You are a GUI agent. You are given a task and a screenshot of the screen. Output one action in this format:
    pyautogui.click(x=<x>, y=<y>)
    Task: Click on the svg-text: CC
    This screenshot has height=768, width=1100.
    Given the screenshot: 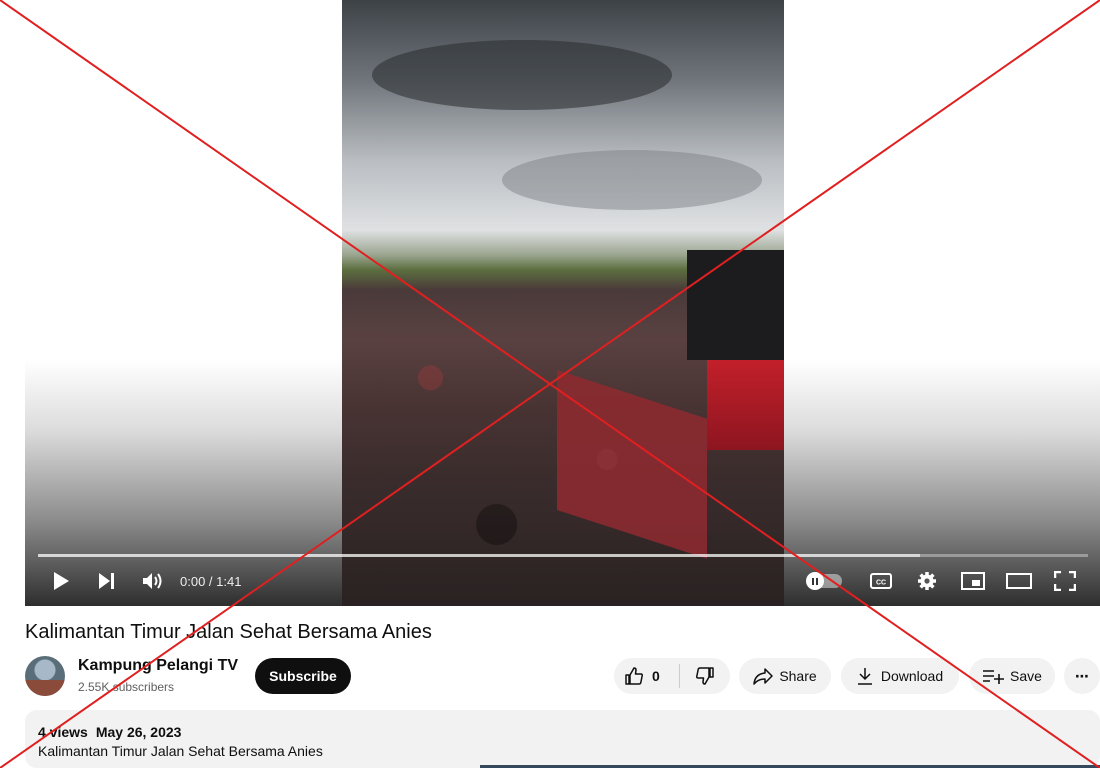 What is the action you would take?
    pyautogui.click(x=881, y=583)
    